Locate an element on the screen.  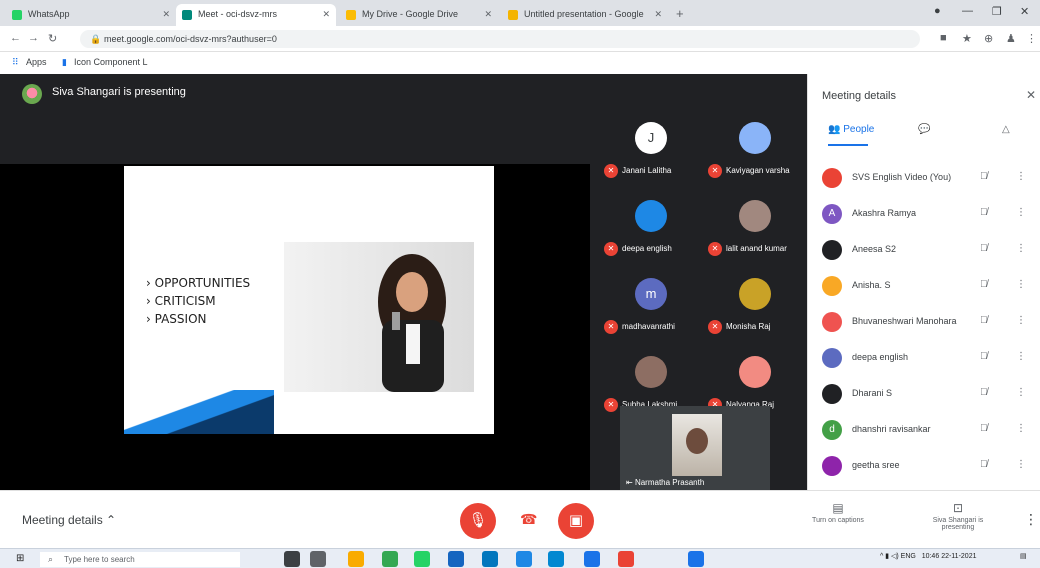
cortana-icon is located at coordinates (292, 559).